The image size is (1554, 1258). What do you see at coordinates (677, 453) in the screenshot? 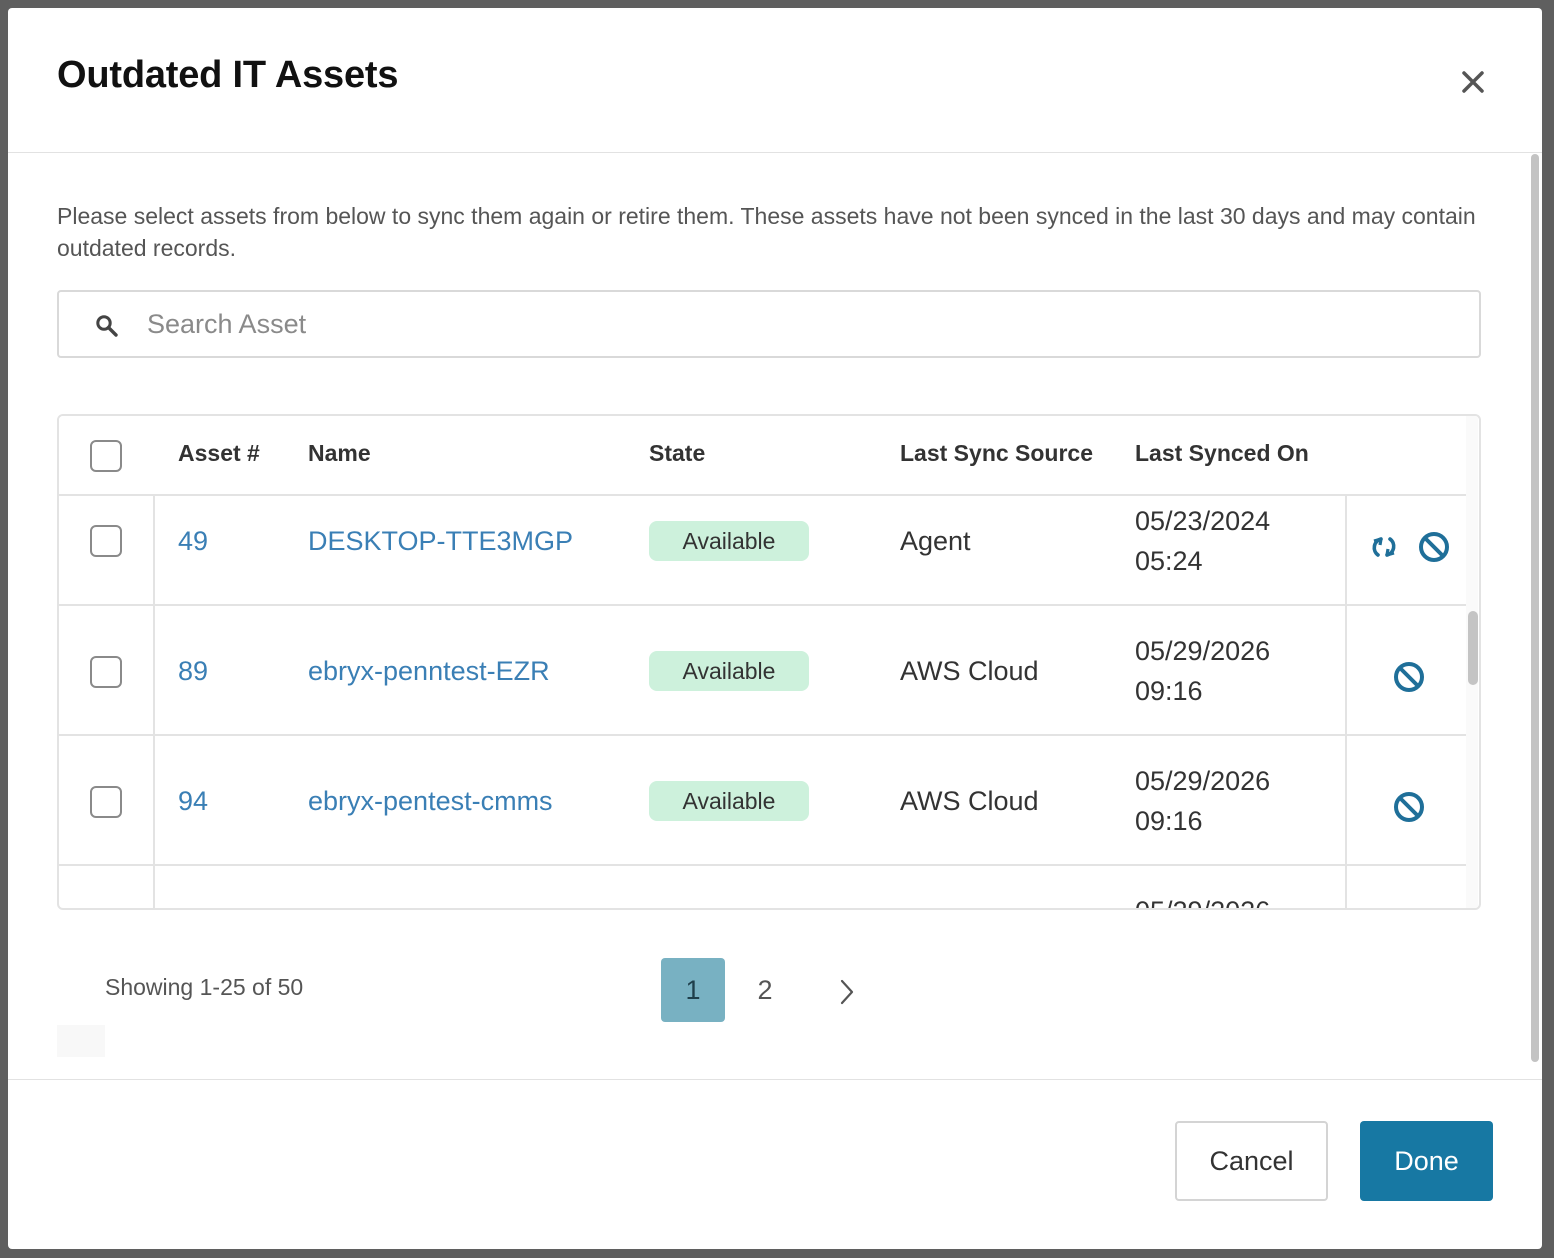
I see `column-header-state: State` at bounding box center [677, 453].